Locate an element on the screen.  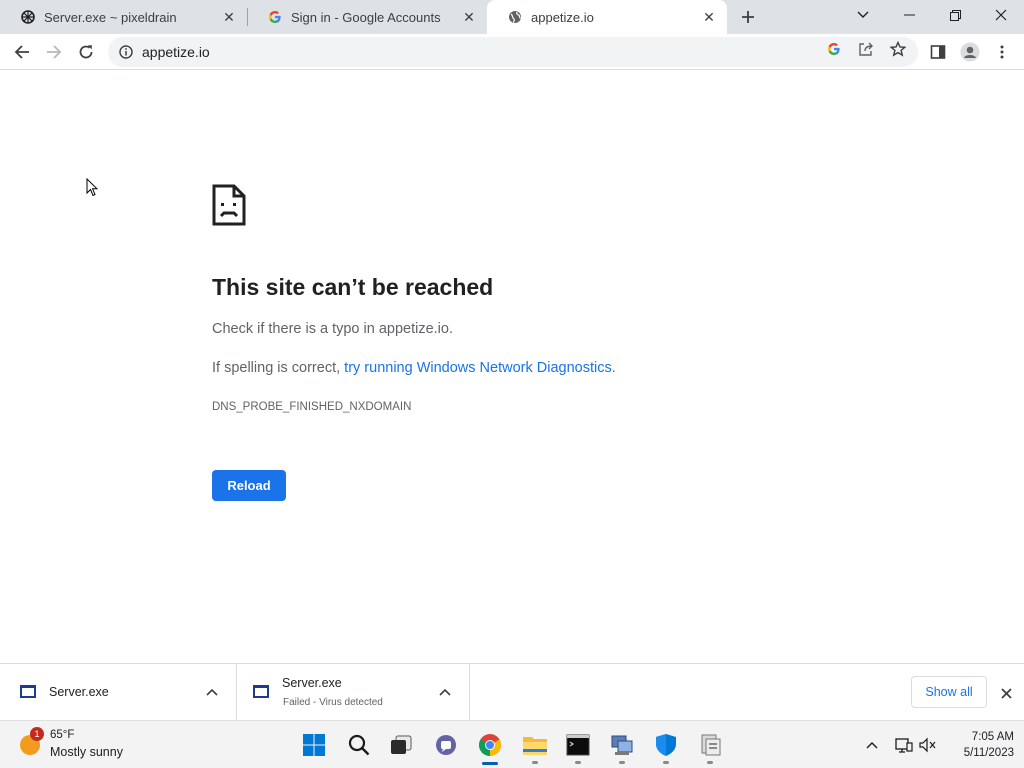
forward-button is located at coordinates (54, 52).